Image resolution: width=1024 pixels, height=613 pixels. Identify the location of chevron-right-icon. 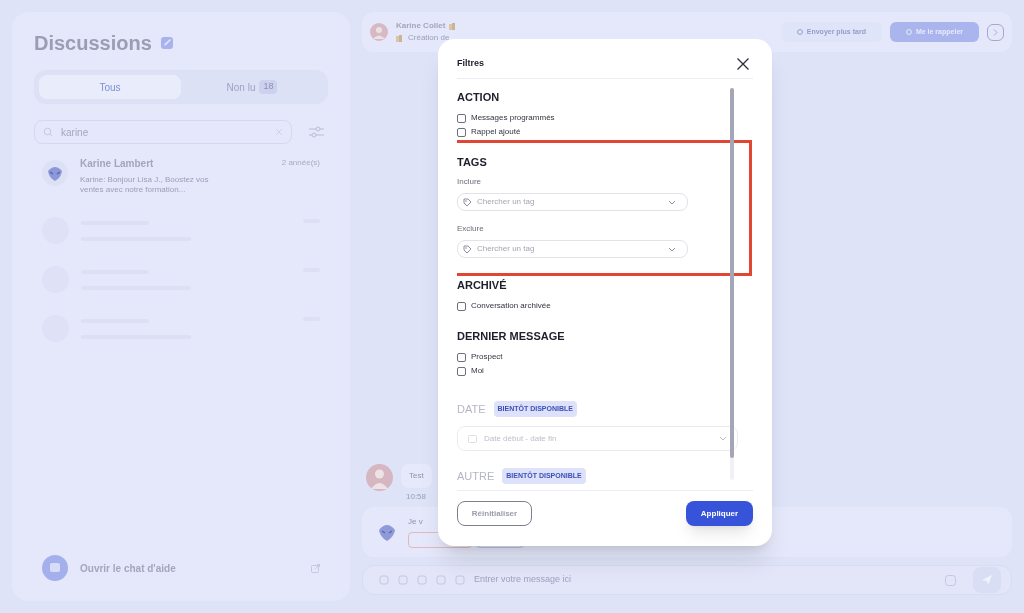
(995, 32).